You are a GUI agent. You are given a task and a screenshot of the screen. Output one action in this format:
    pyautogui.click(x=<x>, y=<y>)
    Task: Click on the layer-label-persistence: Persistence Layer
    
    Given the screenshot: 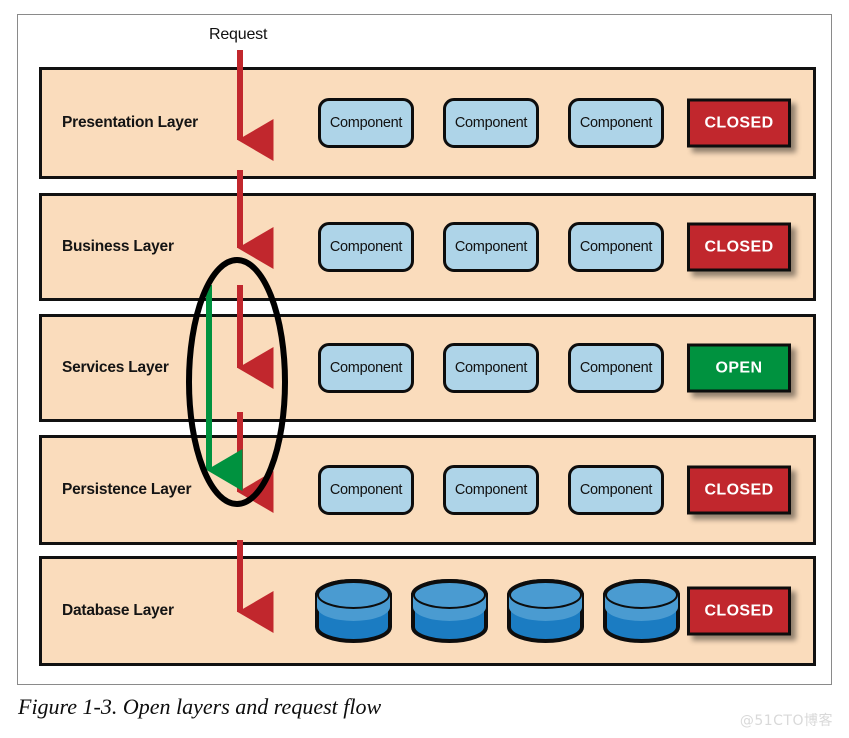 What is the action you would take?
    pyautogui.click(x=127, y=489)
    